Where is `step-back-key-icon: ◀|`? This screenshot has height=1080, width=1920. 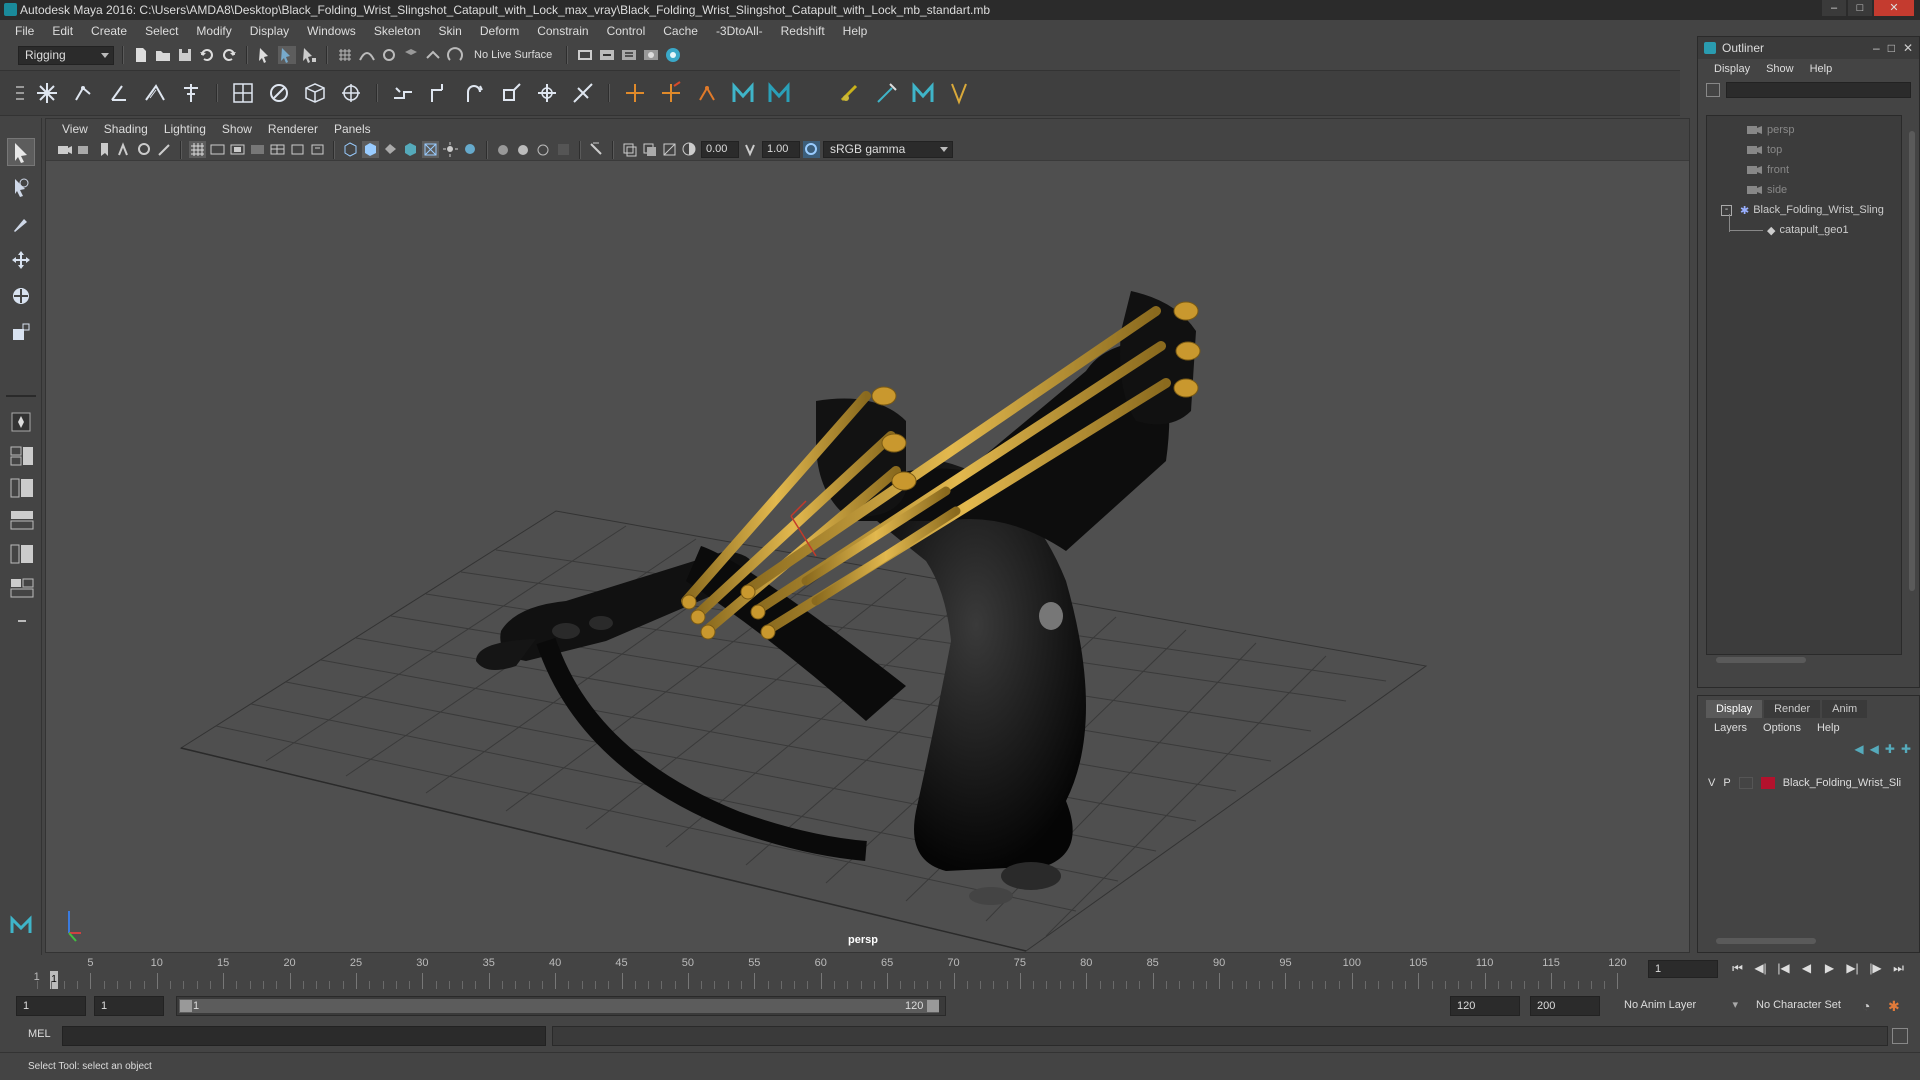
step-back-key-icon: ◀| is located at coordinates (1760, 968).